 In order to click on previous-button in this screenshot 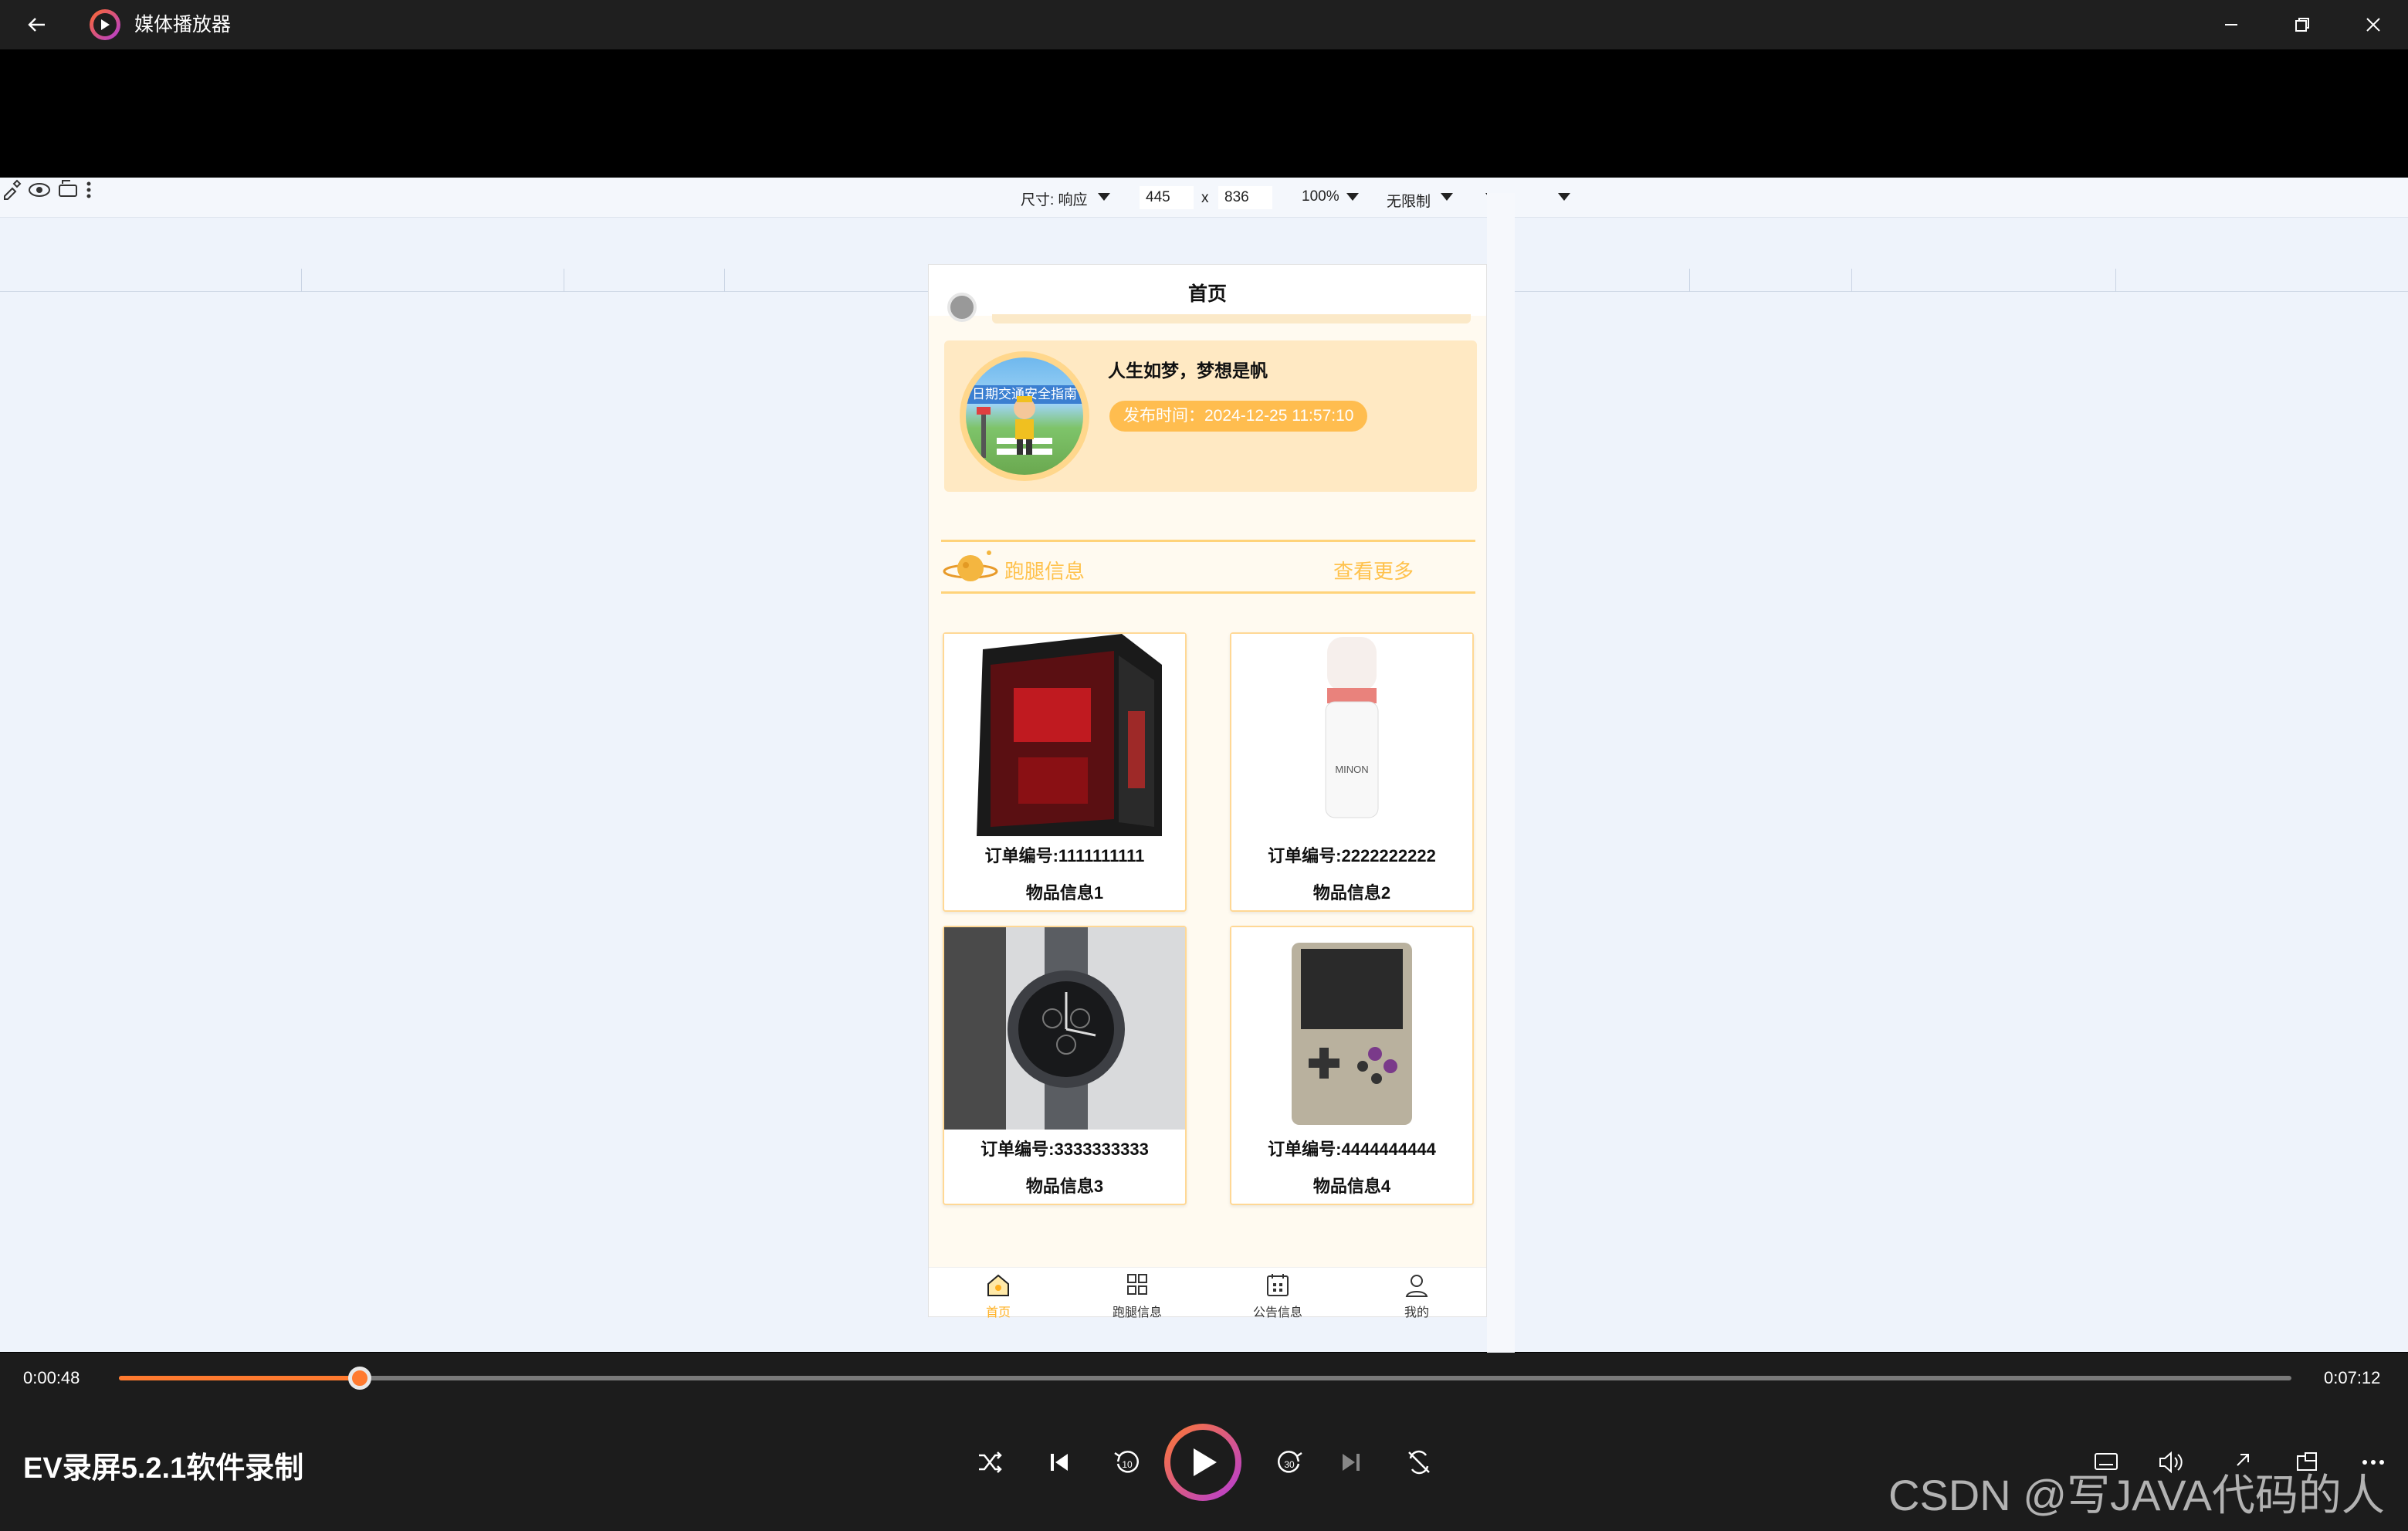, I will do `click(1059, 1462)`.